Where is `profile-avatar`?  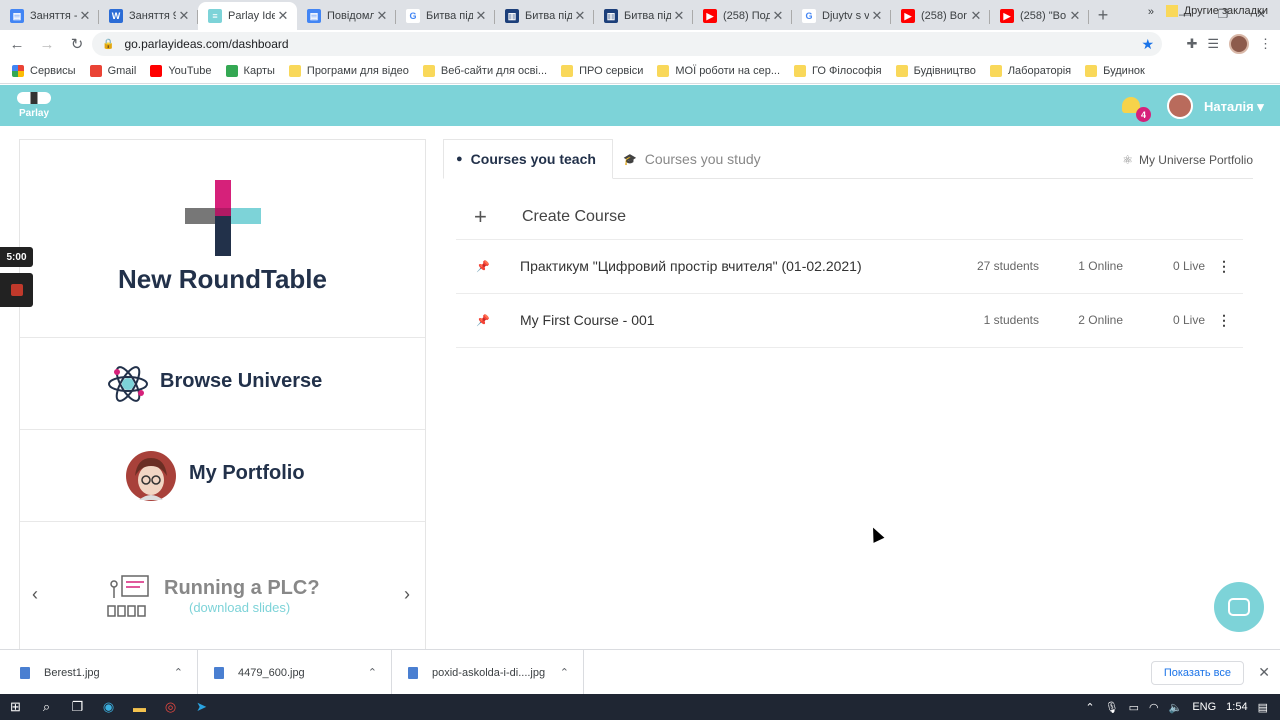 profile-avatar is located at coordinates (1239, 44).